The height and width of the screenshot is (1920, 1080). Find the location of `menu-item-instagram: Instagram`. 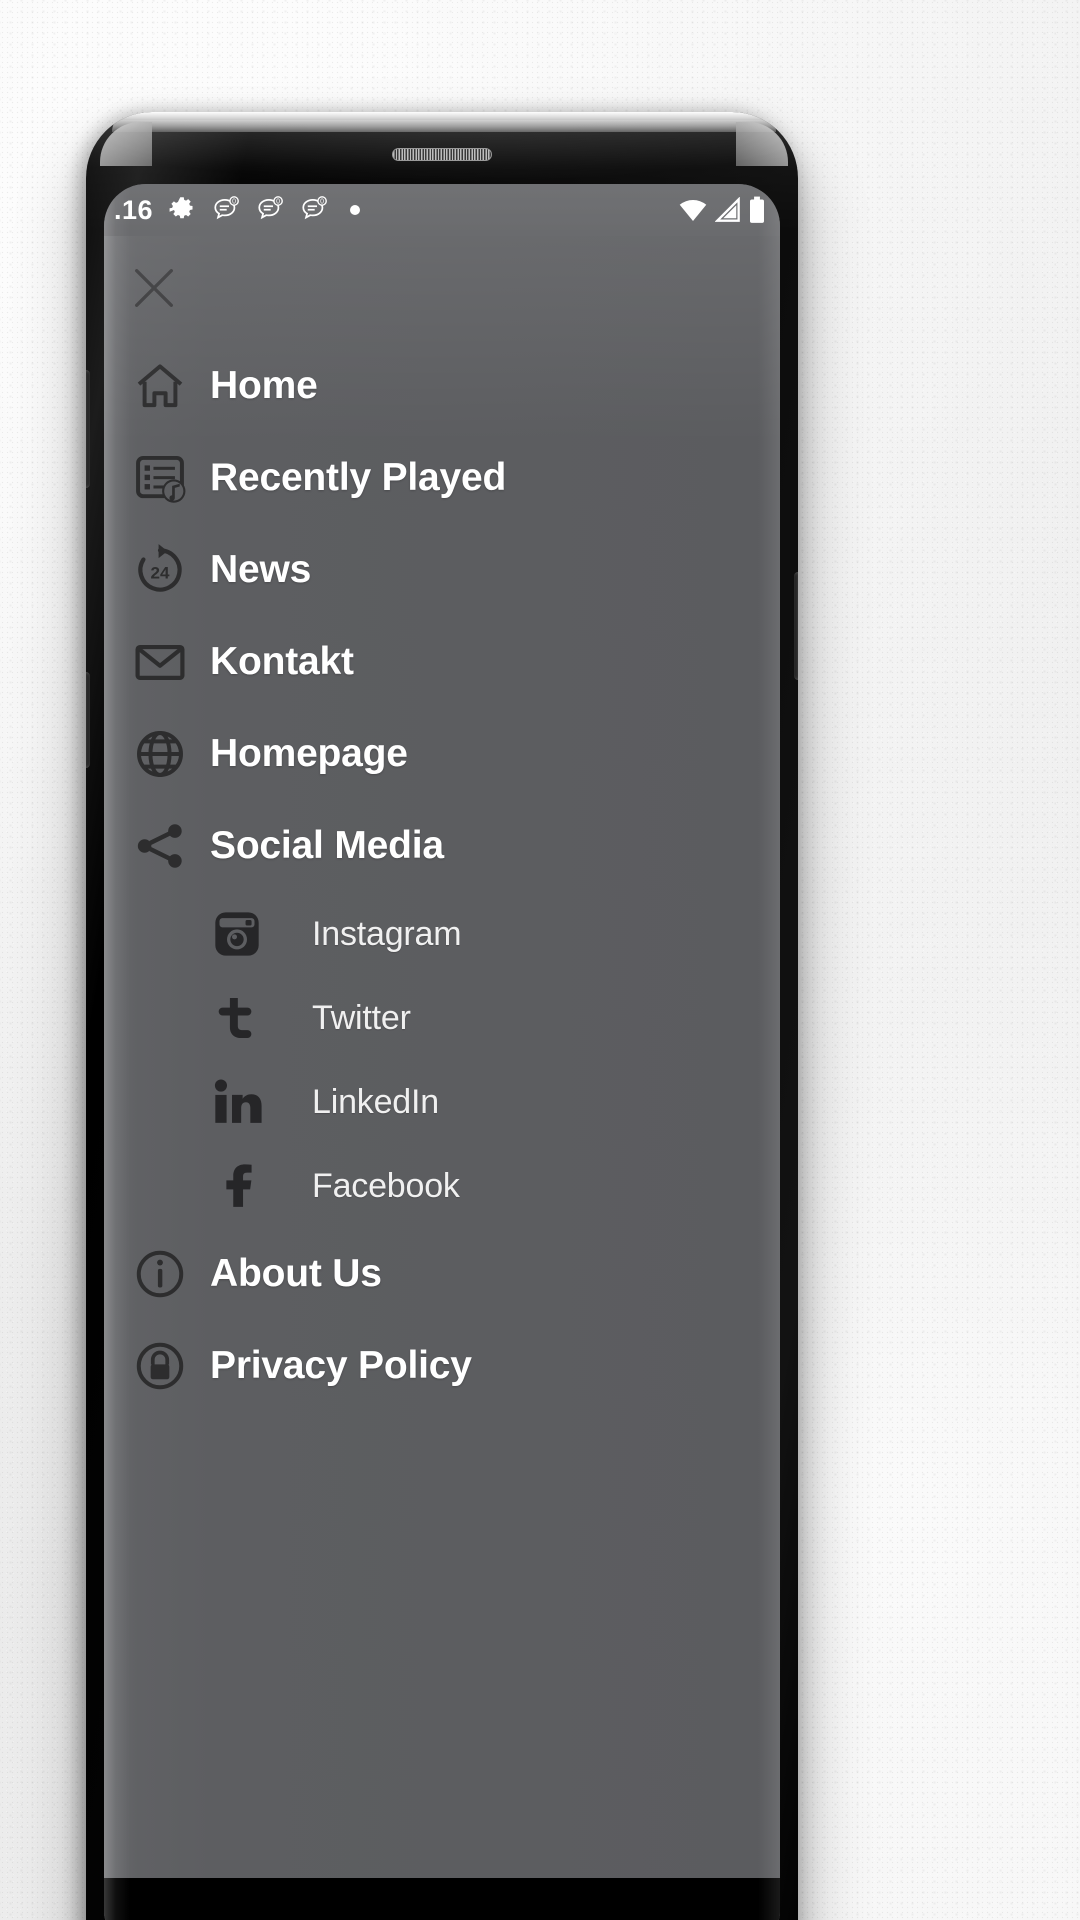

menu-item-instagram: Instagram is located at coordinates (442, 934).